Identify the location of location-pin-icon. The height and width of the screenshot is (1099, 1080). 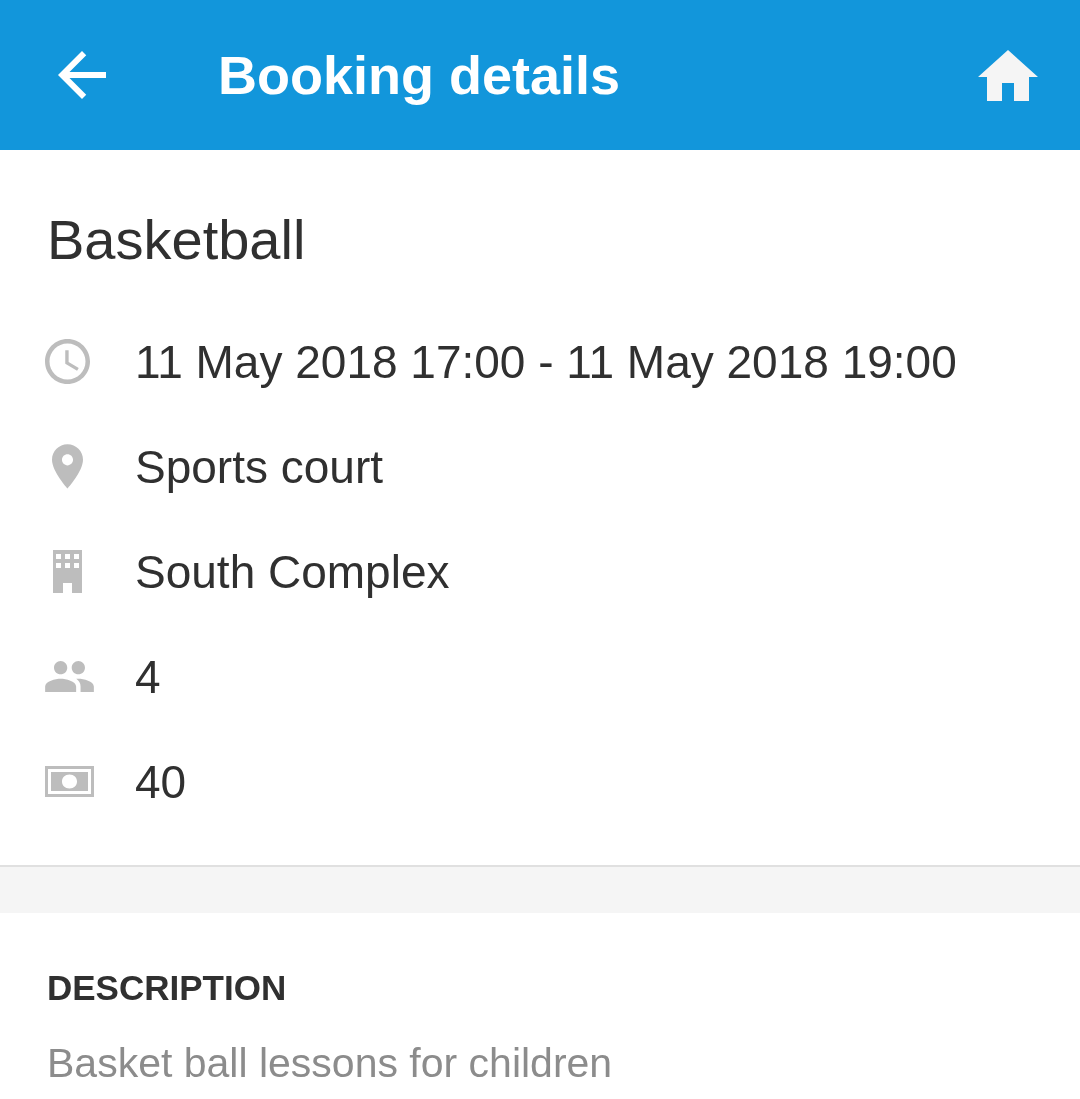
(67, 466).